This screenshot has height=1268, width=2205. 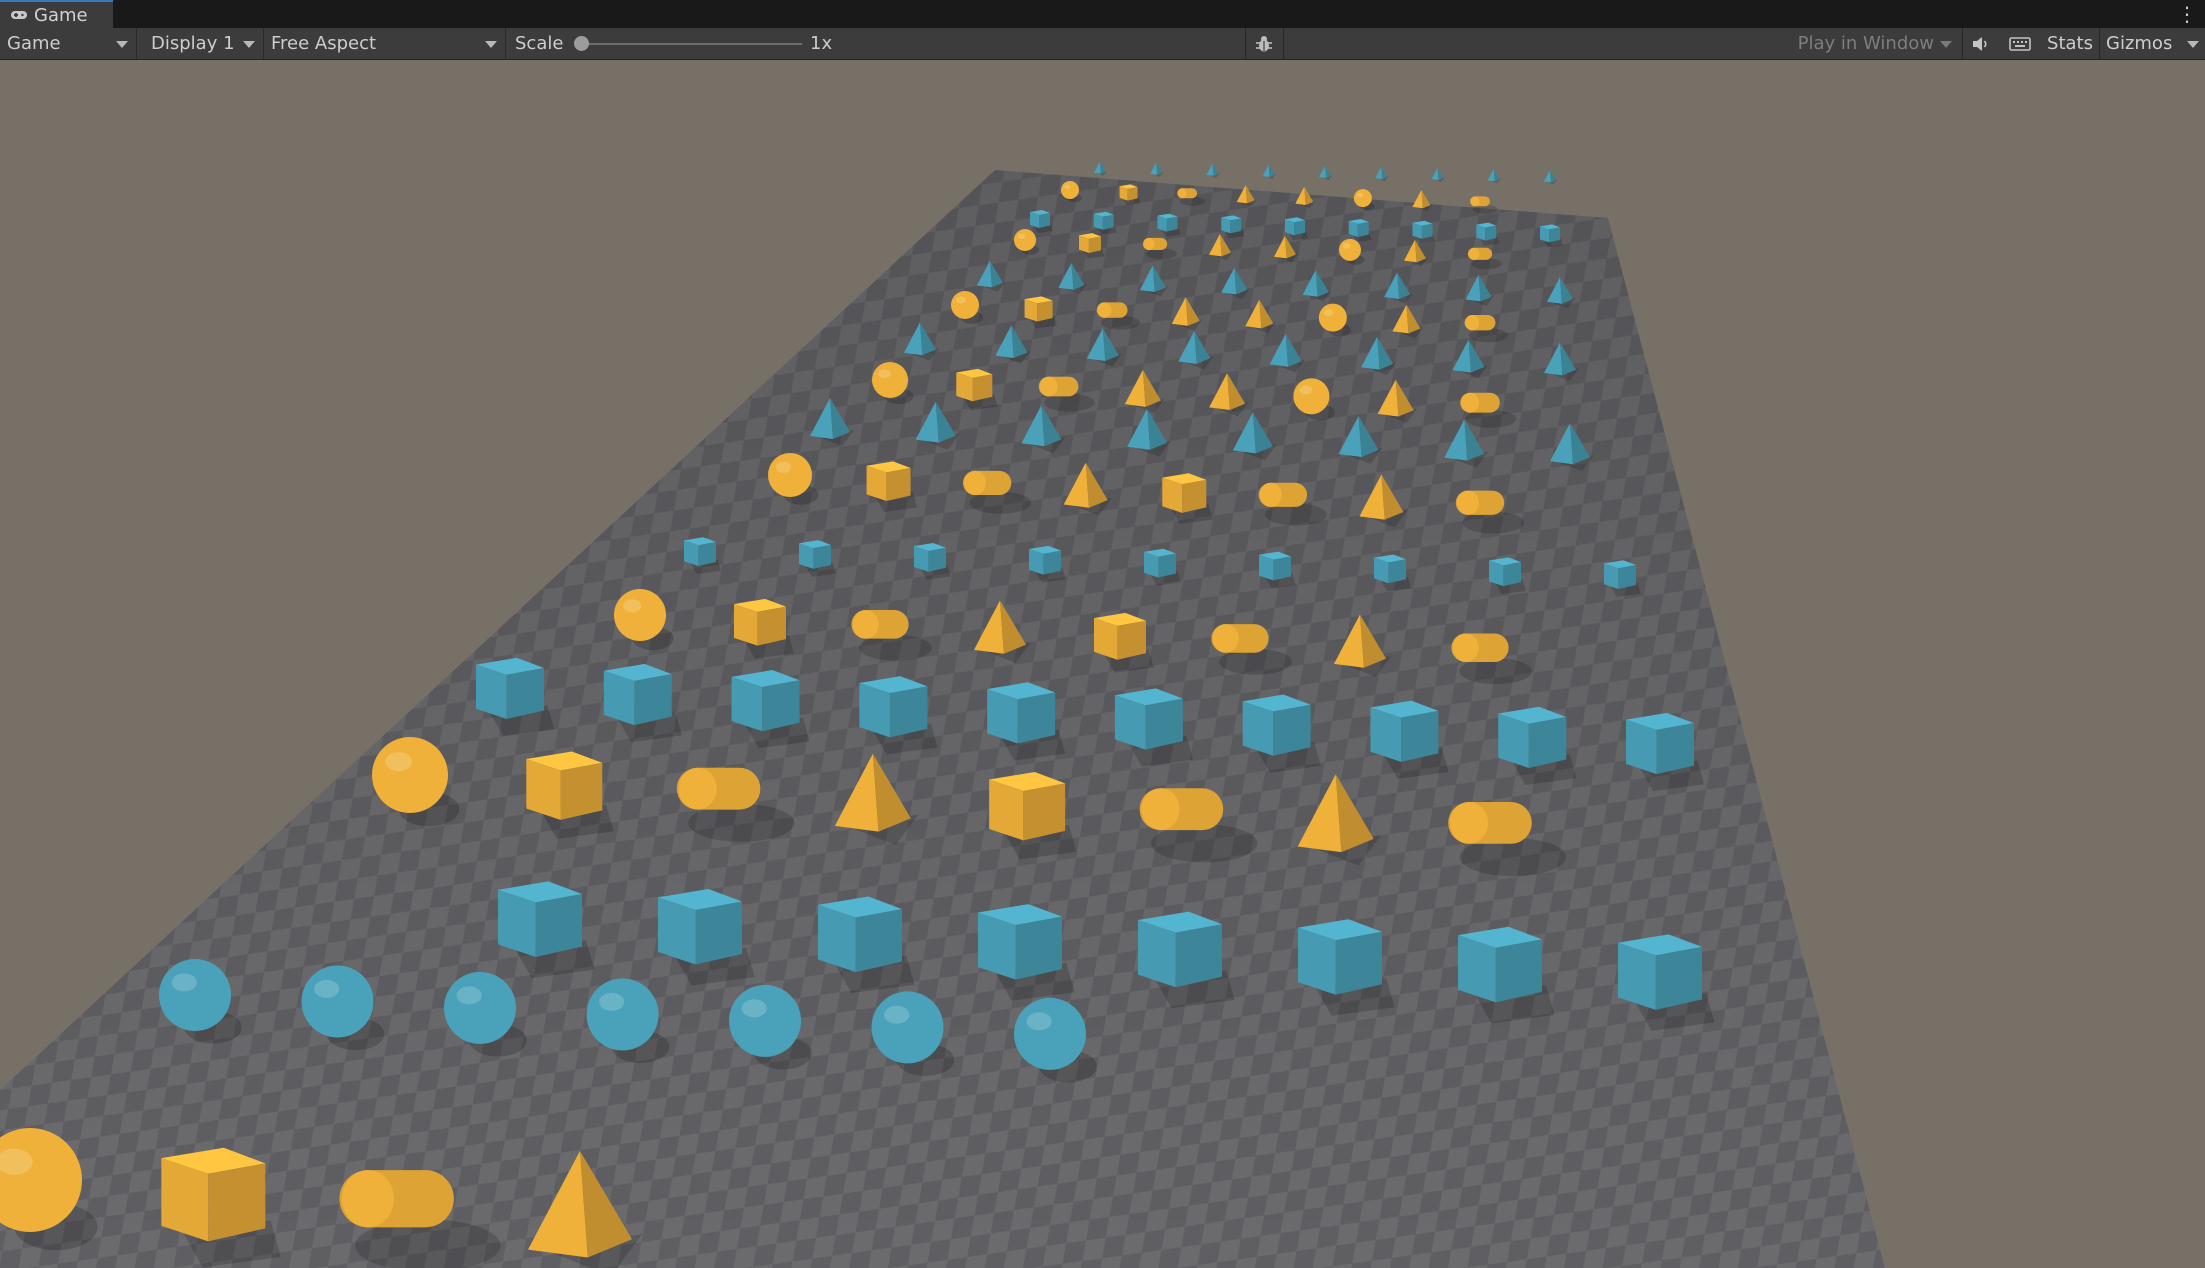 I want to click on cube-teal-10-0-right, so click(x=707, y=554).